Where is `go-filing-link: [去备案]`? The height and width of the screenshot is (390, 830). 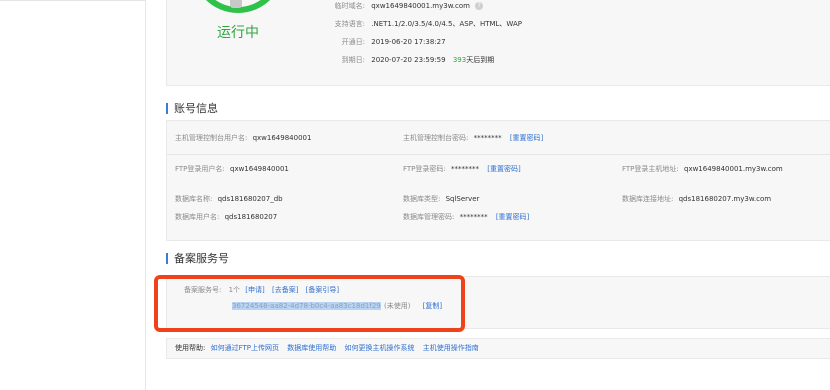
go-filing-link: [去备案] is located at coordinates (285, 290).